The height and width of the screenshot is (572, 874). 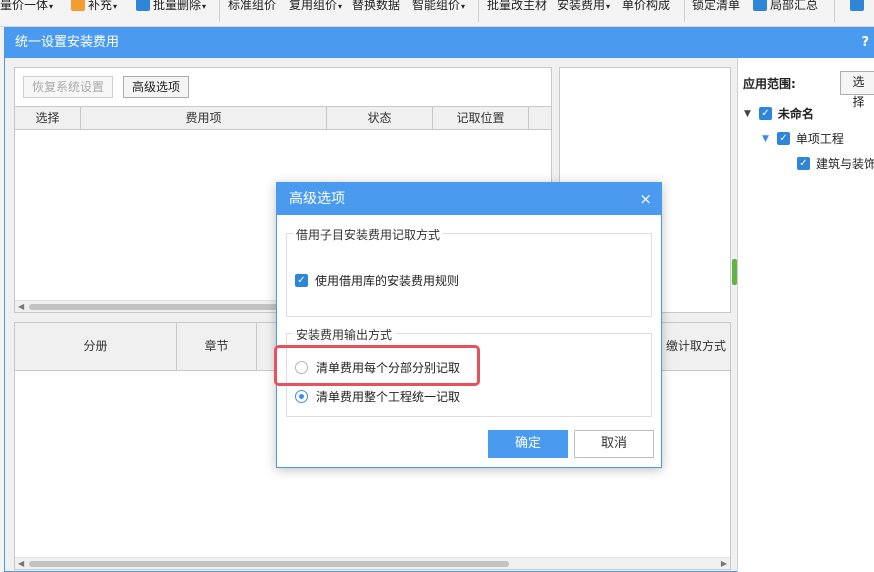 I want to click on lower-grid-hscrollbar: ◀ ▶, so click(x=372, y=563).